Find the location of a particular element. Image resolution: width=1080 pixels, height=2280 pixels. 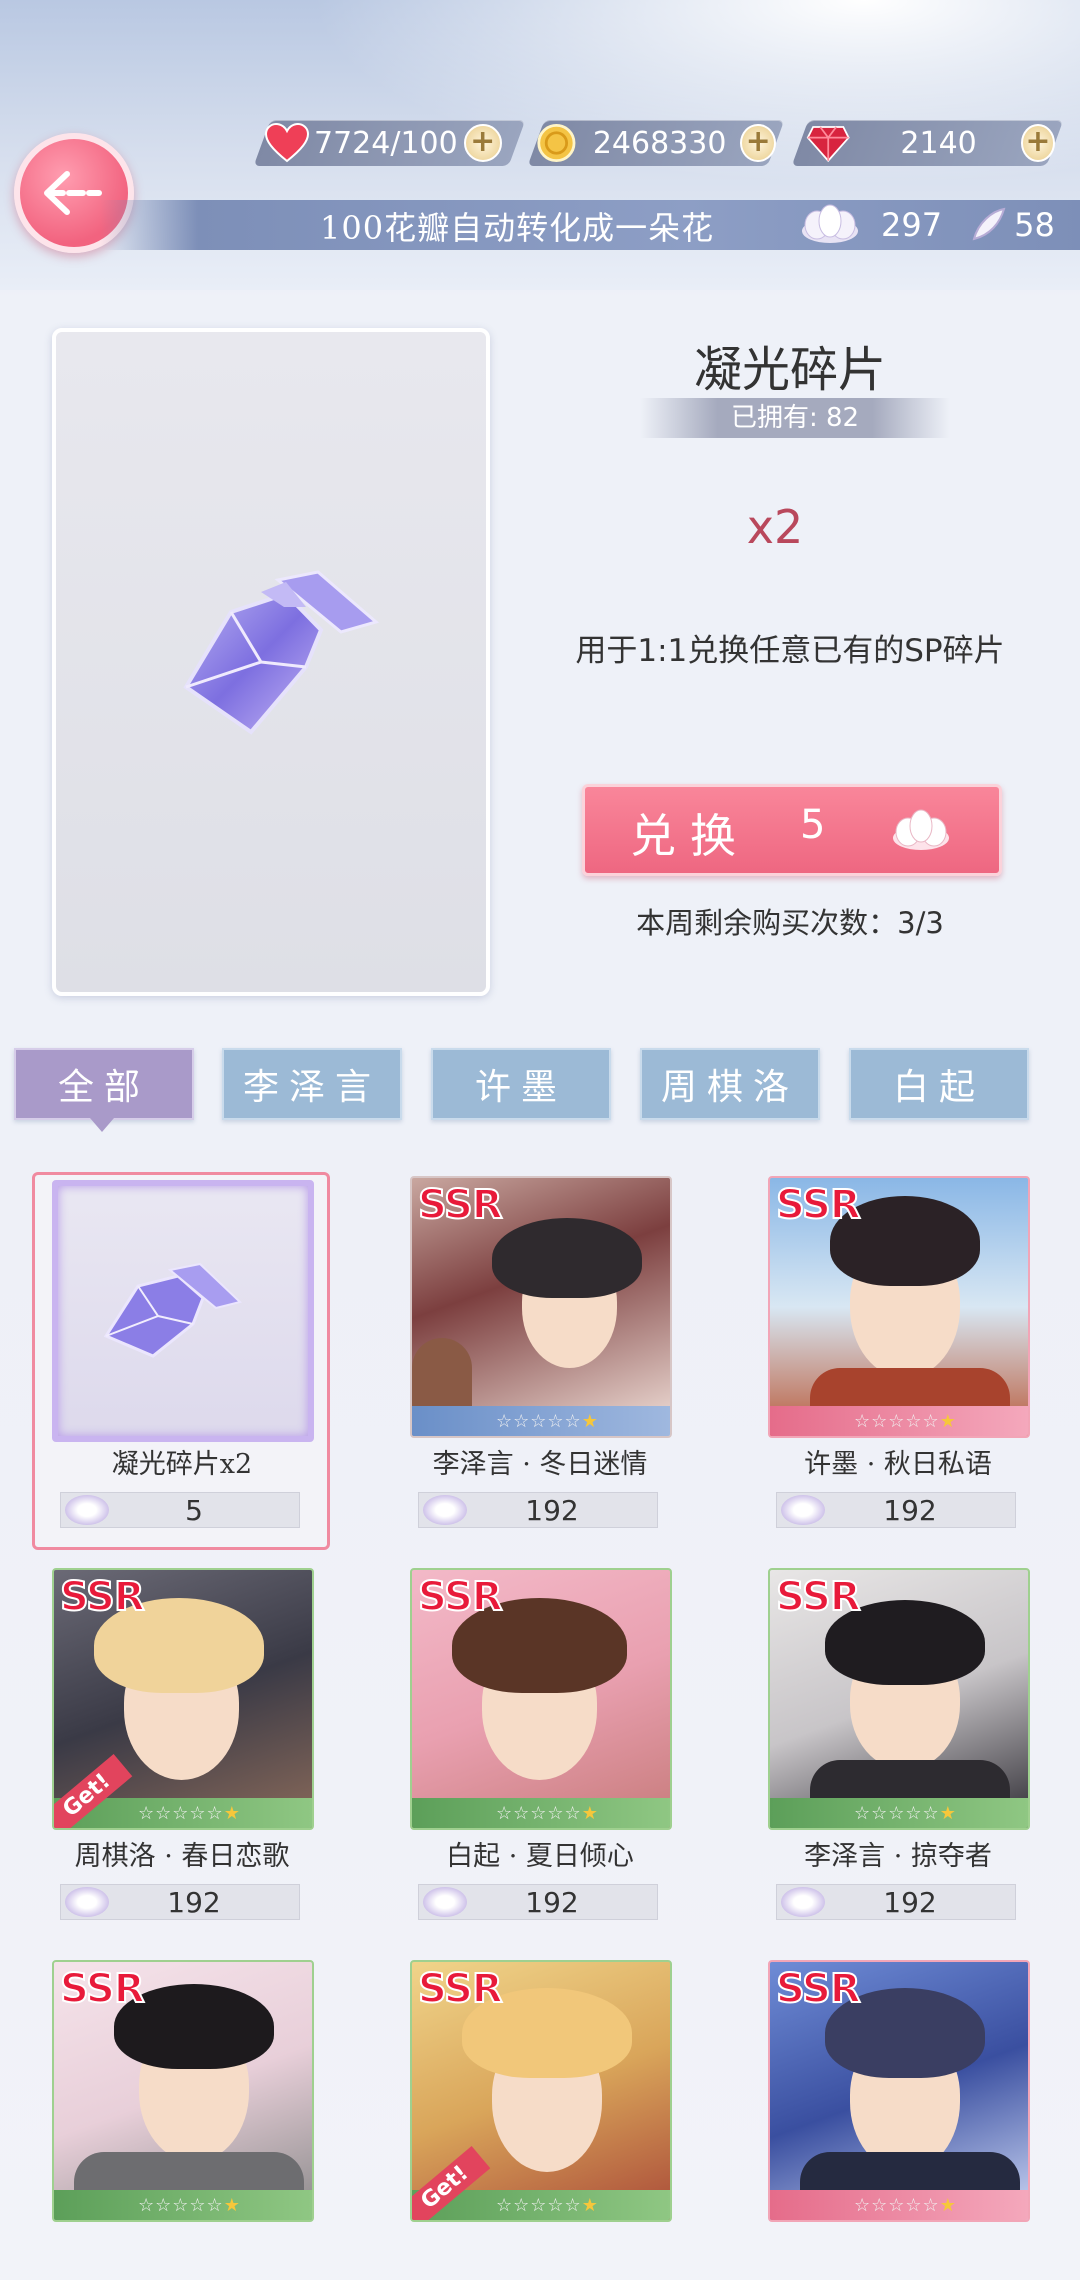

tab-bai-qi: 白起 is located at coordinates (939, 1084).